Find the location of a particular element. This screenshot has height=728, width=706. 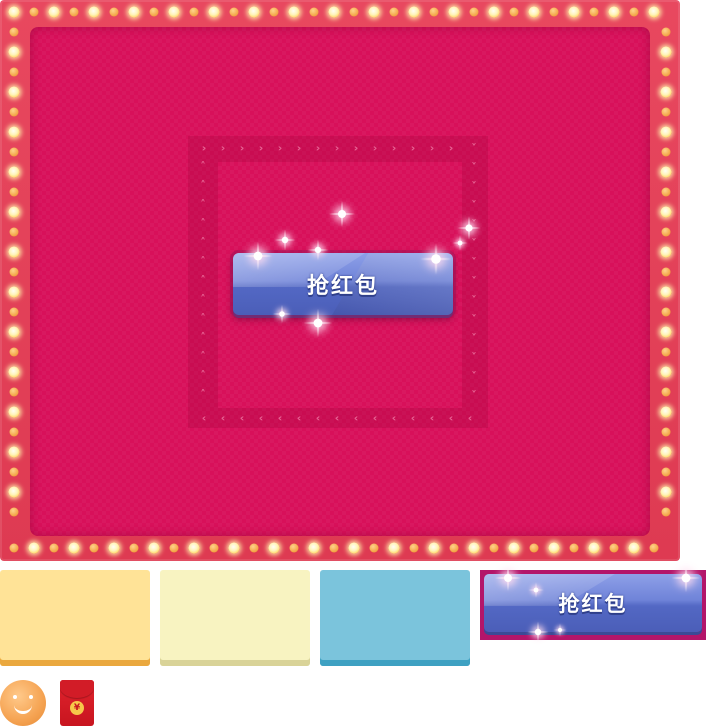

swatch-cream is located at coordinates (235, 618).